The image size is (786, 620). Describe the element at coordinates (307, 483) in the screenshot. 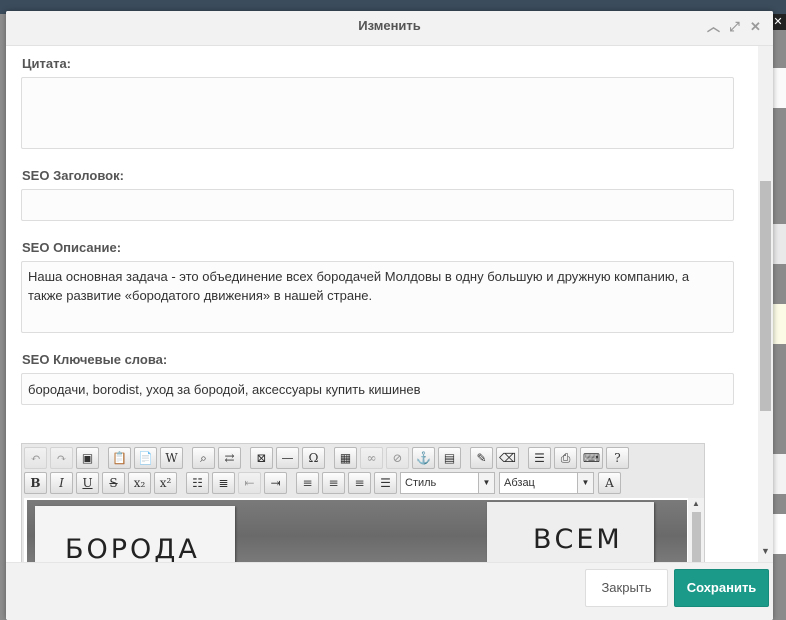

I see `align-left-icon: ≡` at that location.